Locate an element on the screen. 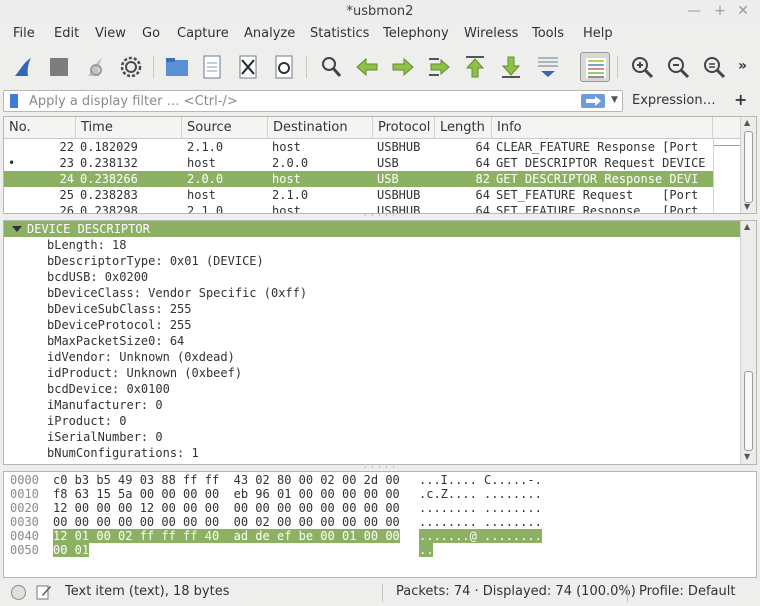  cell-time: 0.182029 is located at coordinates (109, 147).